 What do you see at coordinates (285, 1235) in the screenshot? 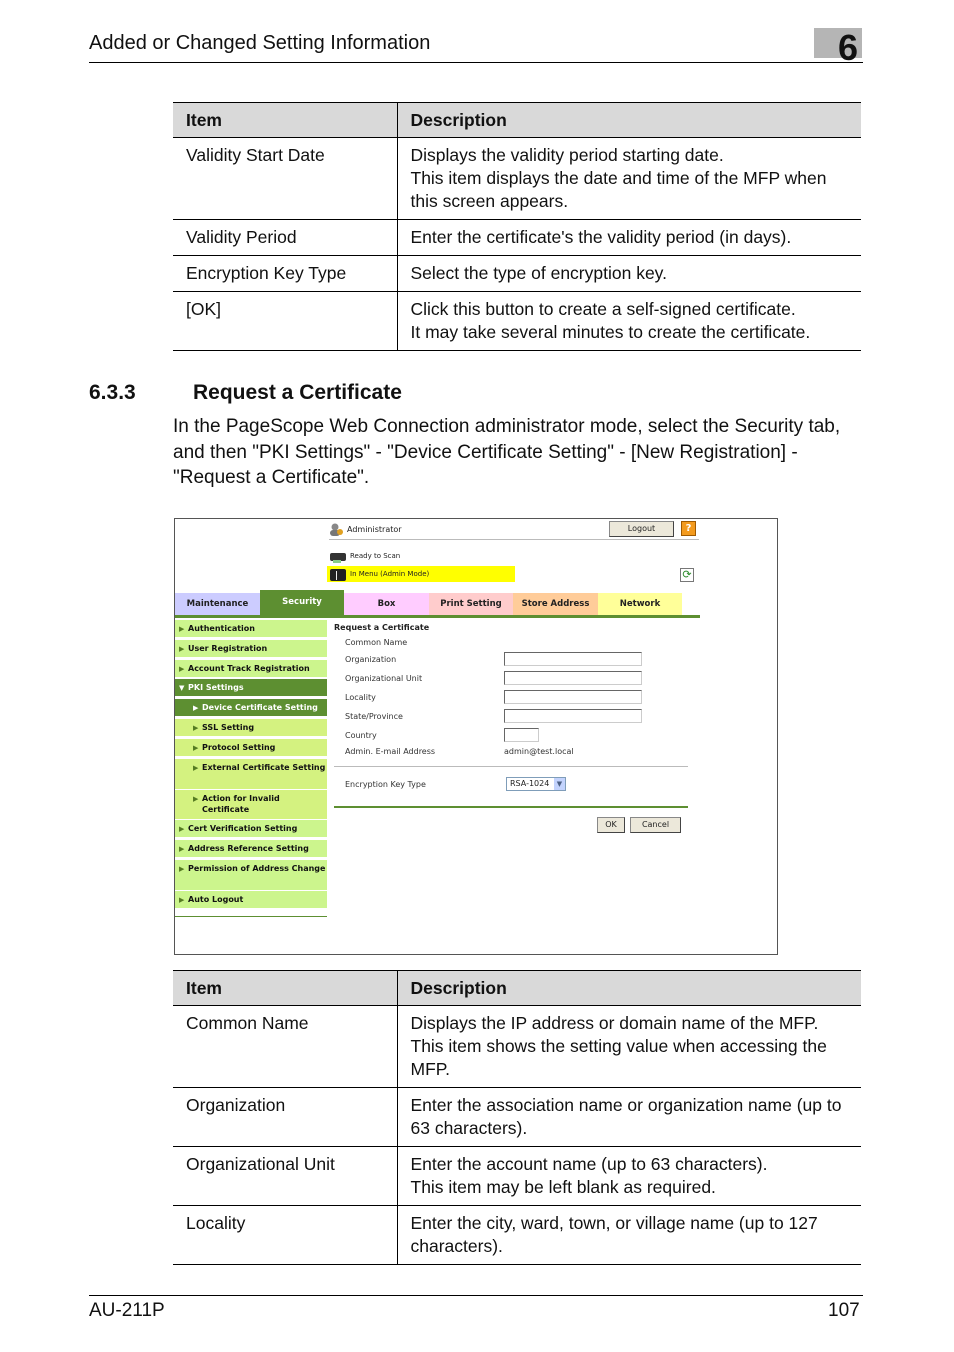
I see `item-cell: Locality` at bounding box center [285, 1235].